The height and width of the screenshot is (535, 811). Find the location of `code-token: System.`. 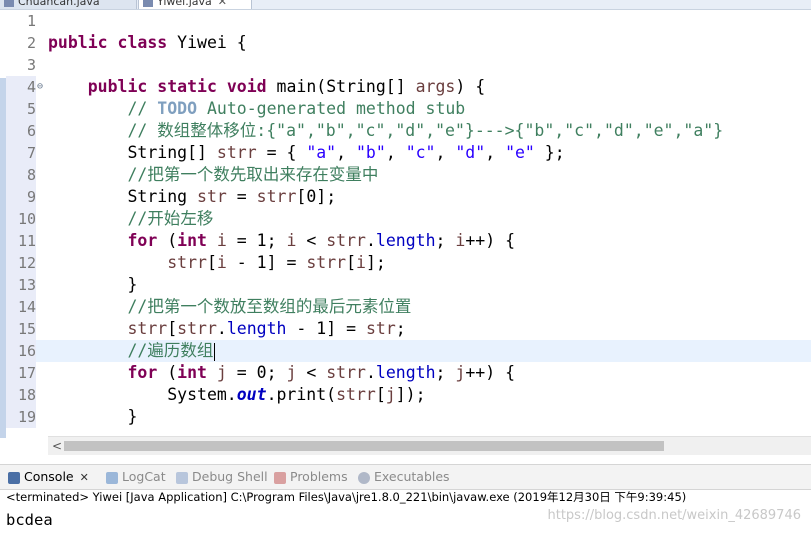

code-token: System. is located at coordinates (142, 394).